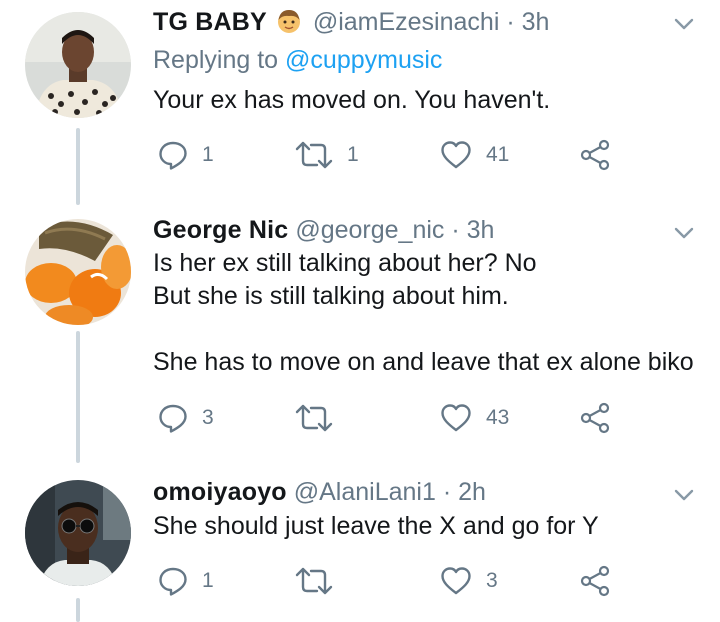 The image size is (720, 622). What do you see at coordinates (220, 230) in the screenshot?
I see `display-name: George Nic` at bounding box center [220, 230].